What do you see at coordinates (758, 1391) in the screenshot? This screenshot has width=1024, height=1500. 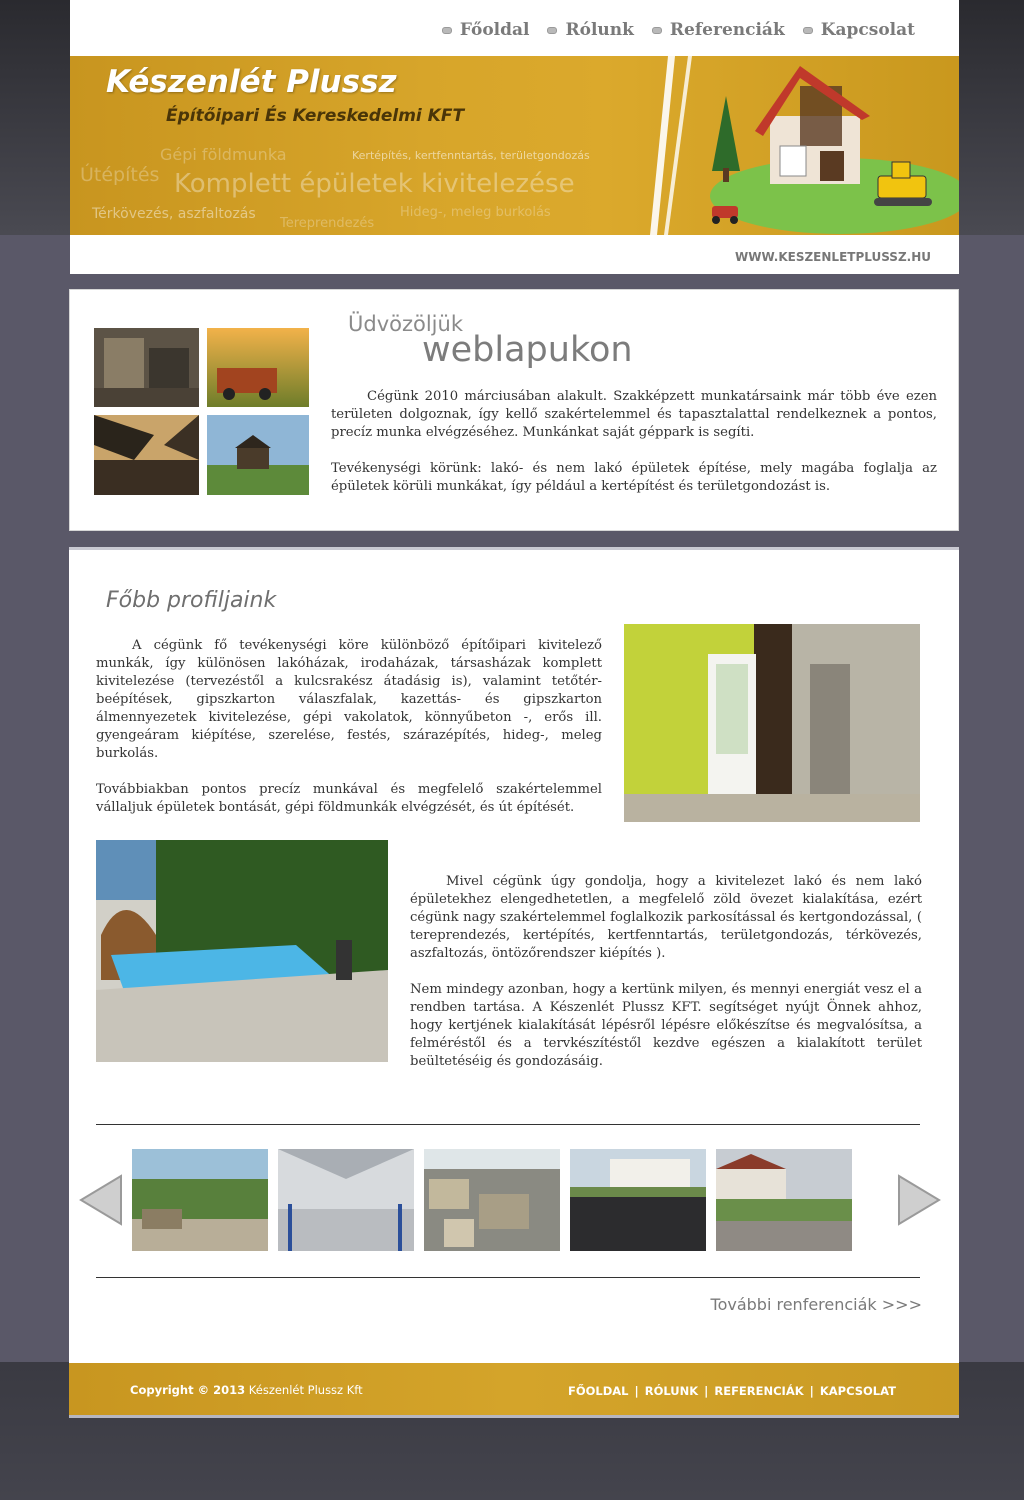 I see `footer-link-referenciak: REFERENCIÁK` at bounding box center [758, 1391].